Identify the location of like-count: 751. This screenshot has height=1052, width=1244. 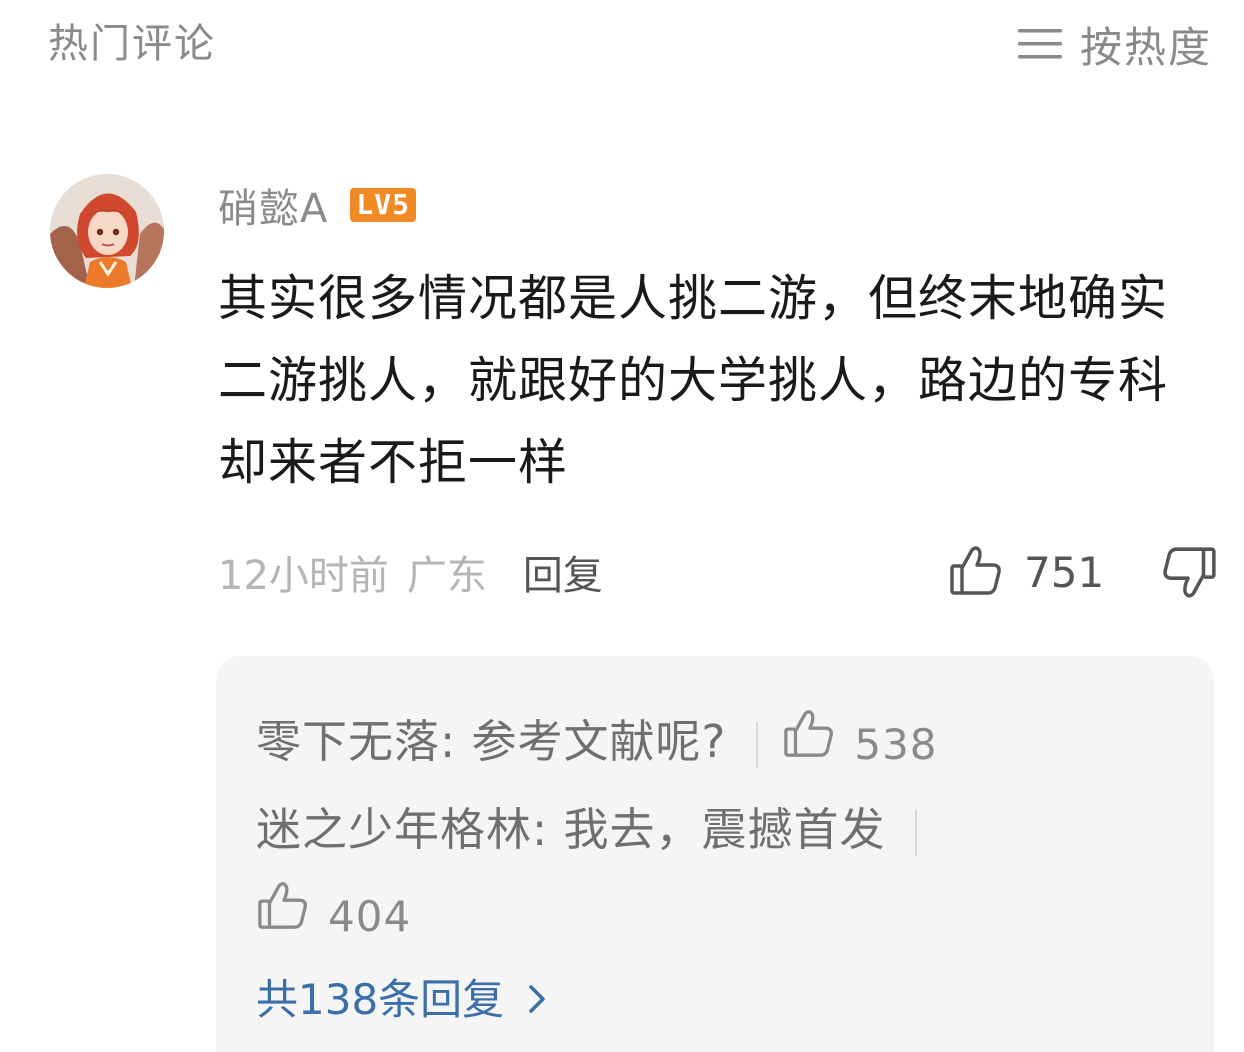
(1064, 572).